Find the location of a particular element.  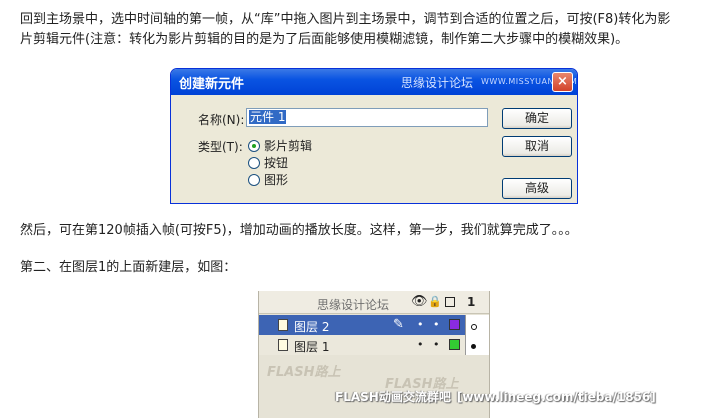

timeline-header: 思缘设计论坛 👁 🔒 1 is located at coordinates (374, 302).